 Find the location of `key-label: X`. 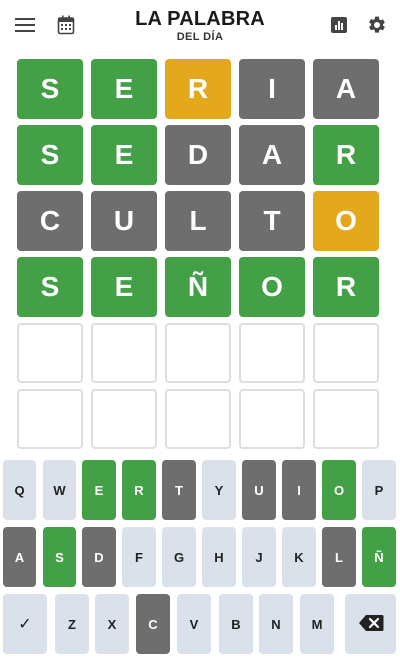

key-label: X is located at coordinates (112, 624).